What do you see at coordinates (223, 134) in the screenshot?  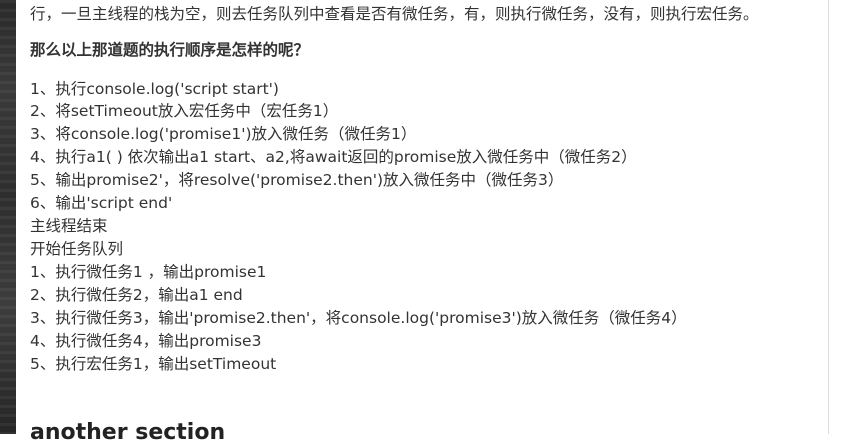 I see `step-line: 3、将console.log('promise1')放入微任务（微任务1）` at bounding box center [223, 134].